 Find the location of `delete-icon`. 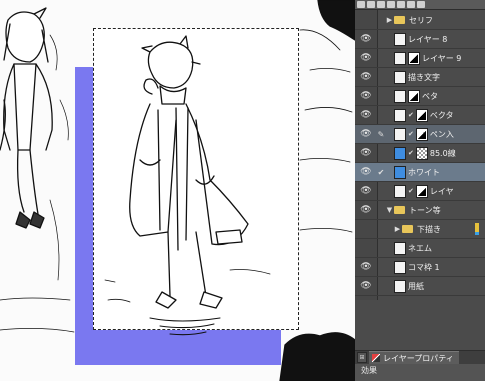

delete-icon is located at coordinates (421, 4).